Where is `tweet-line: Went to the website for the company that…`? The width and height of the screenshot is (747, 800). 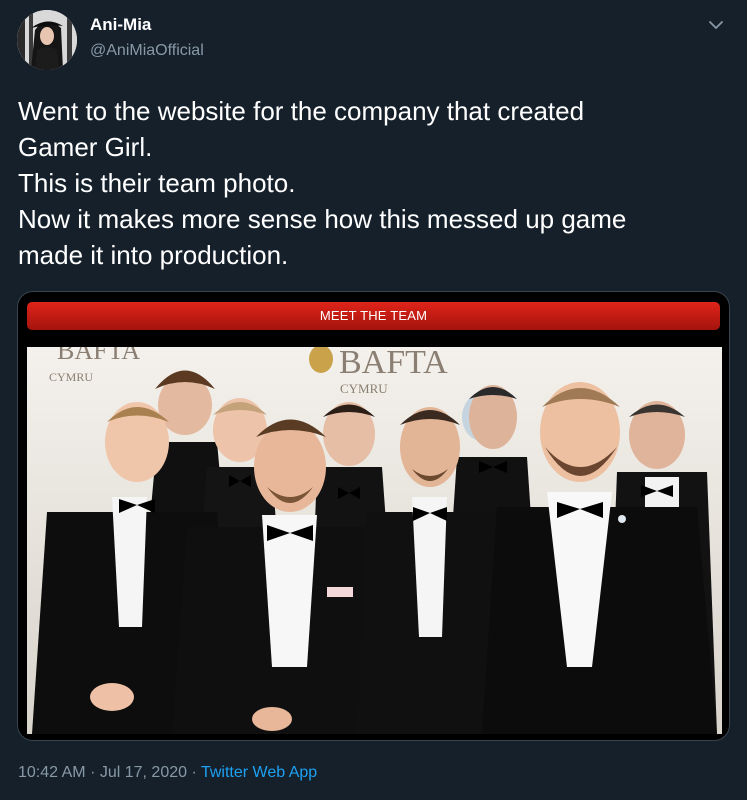
tweet-line: Went to the website for the company that… is located at coordinates (301, 111).